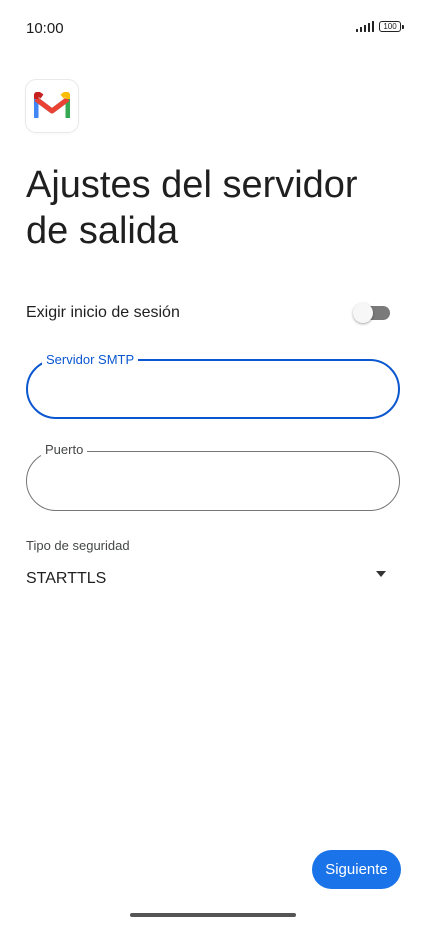 The height and width of the screenshot is (926, 427). What do you see at coordinates (364, 26) in the screenshot?
I see `signal-icon` at bounding box center [364, 26].